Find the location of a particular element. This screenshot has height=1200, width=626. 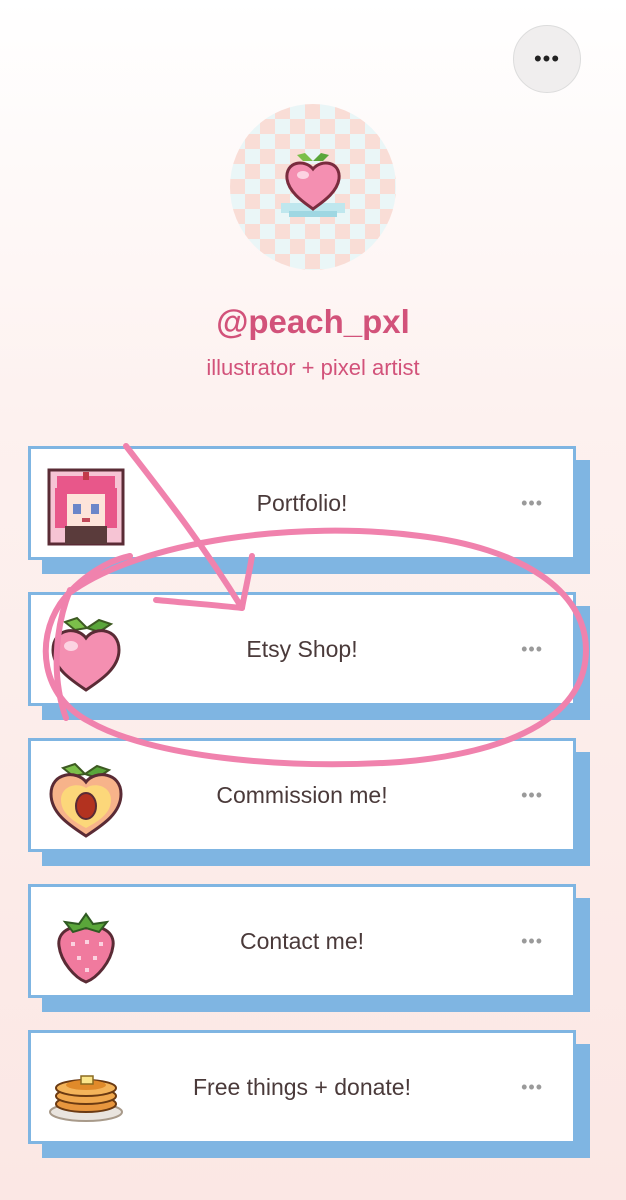

username: @peach_pxl is located at coordinates (313, 321).